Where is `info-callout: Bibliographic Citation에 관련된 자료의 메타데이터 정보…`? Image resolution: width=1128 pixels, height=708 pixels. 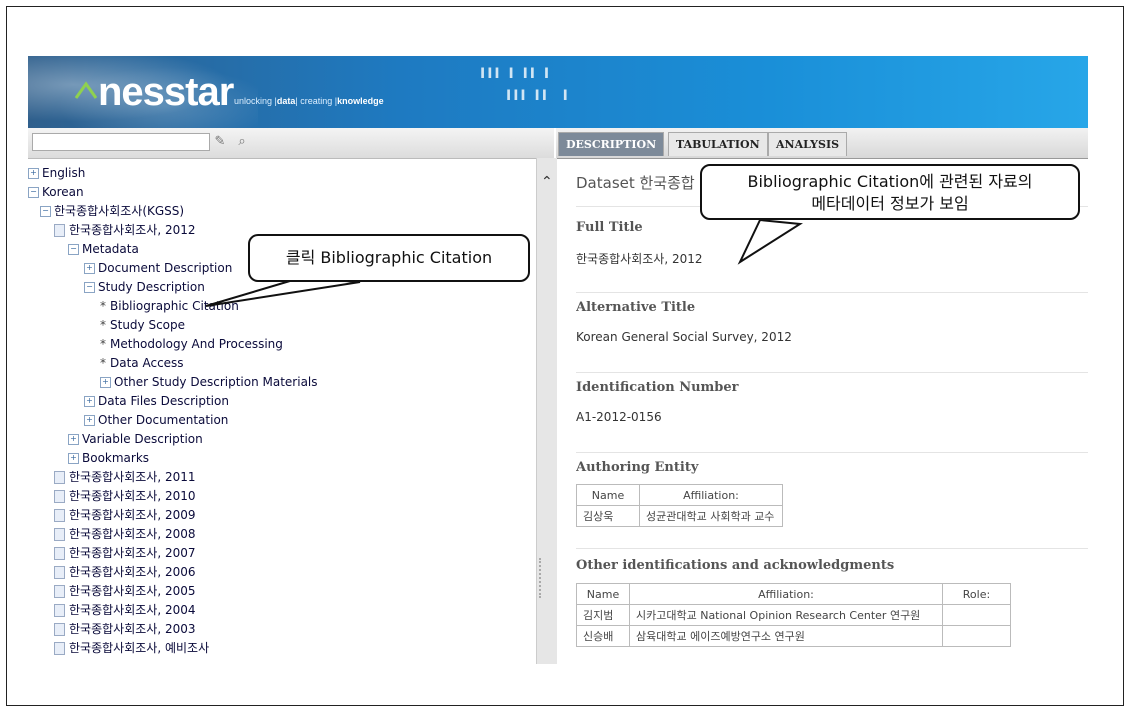 info-callout: Bibliographic Citation에 관련된 자료의 메타데이터 정보… is located at coordinates (890, 192).